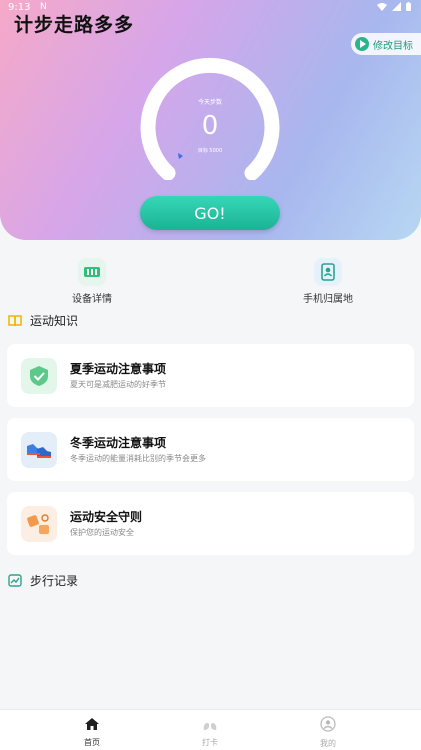  I want to click on phone-location-button: 手机归属地, so click(328, 281).